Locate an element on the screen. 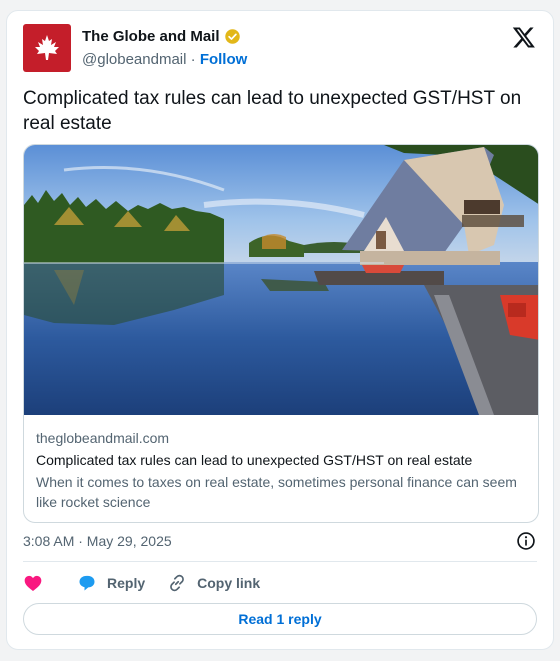 The height and width of the screenshot is (661, 560). action-bar: Reply Copy link is located at coordinates (141, 583).